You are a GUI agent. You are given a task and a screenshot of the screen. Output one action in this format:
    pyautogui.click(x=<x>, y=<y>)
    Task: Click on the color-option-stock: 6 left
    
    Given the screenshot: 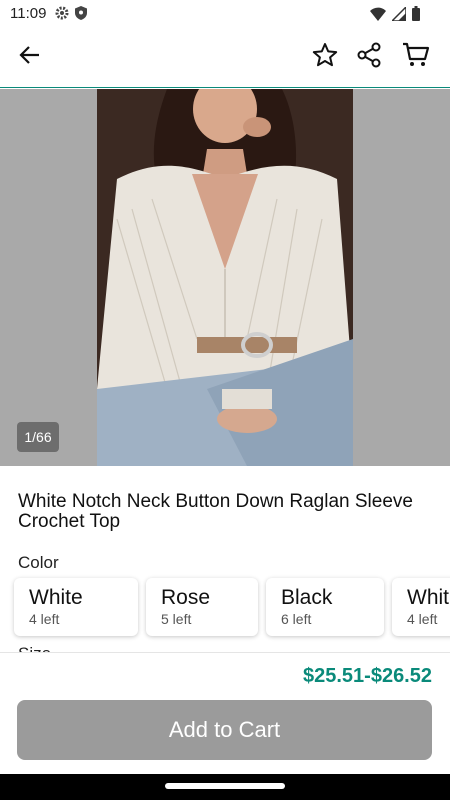 What is the action you would take?
    pyautogui.click(x=296, y=619)
    